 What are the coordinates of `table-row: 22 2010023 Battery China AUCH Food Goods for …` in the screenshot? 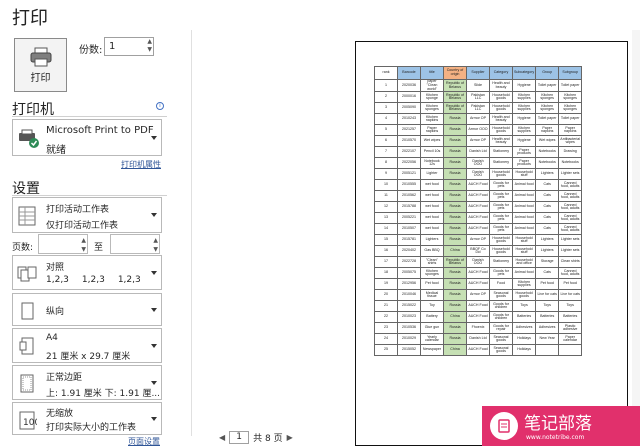 It's located at (478, 317).